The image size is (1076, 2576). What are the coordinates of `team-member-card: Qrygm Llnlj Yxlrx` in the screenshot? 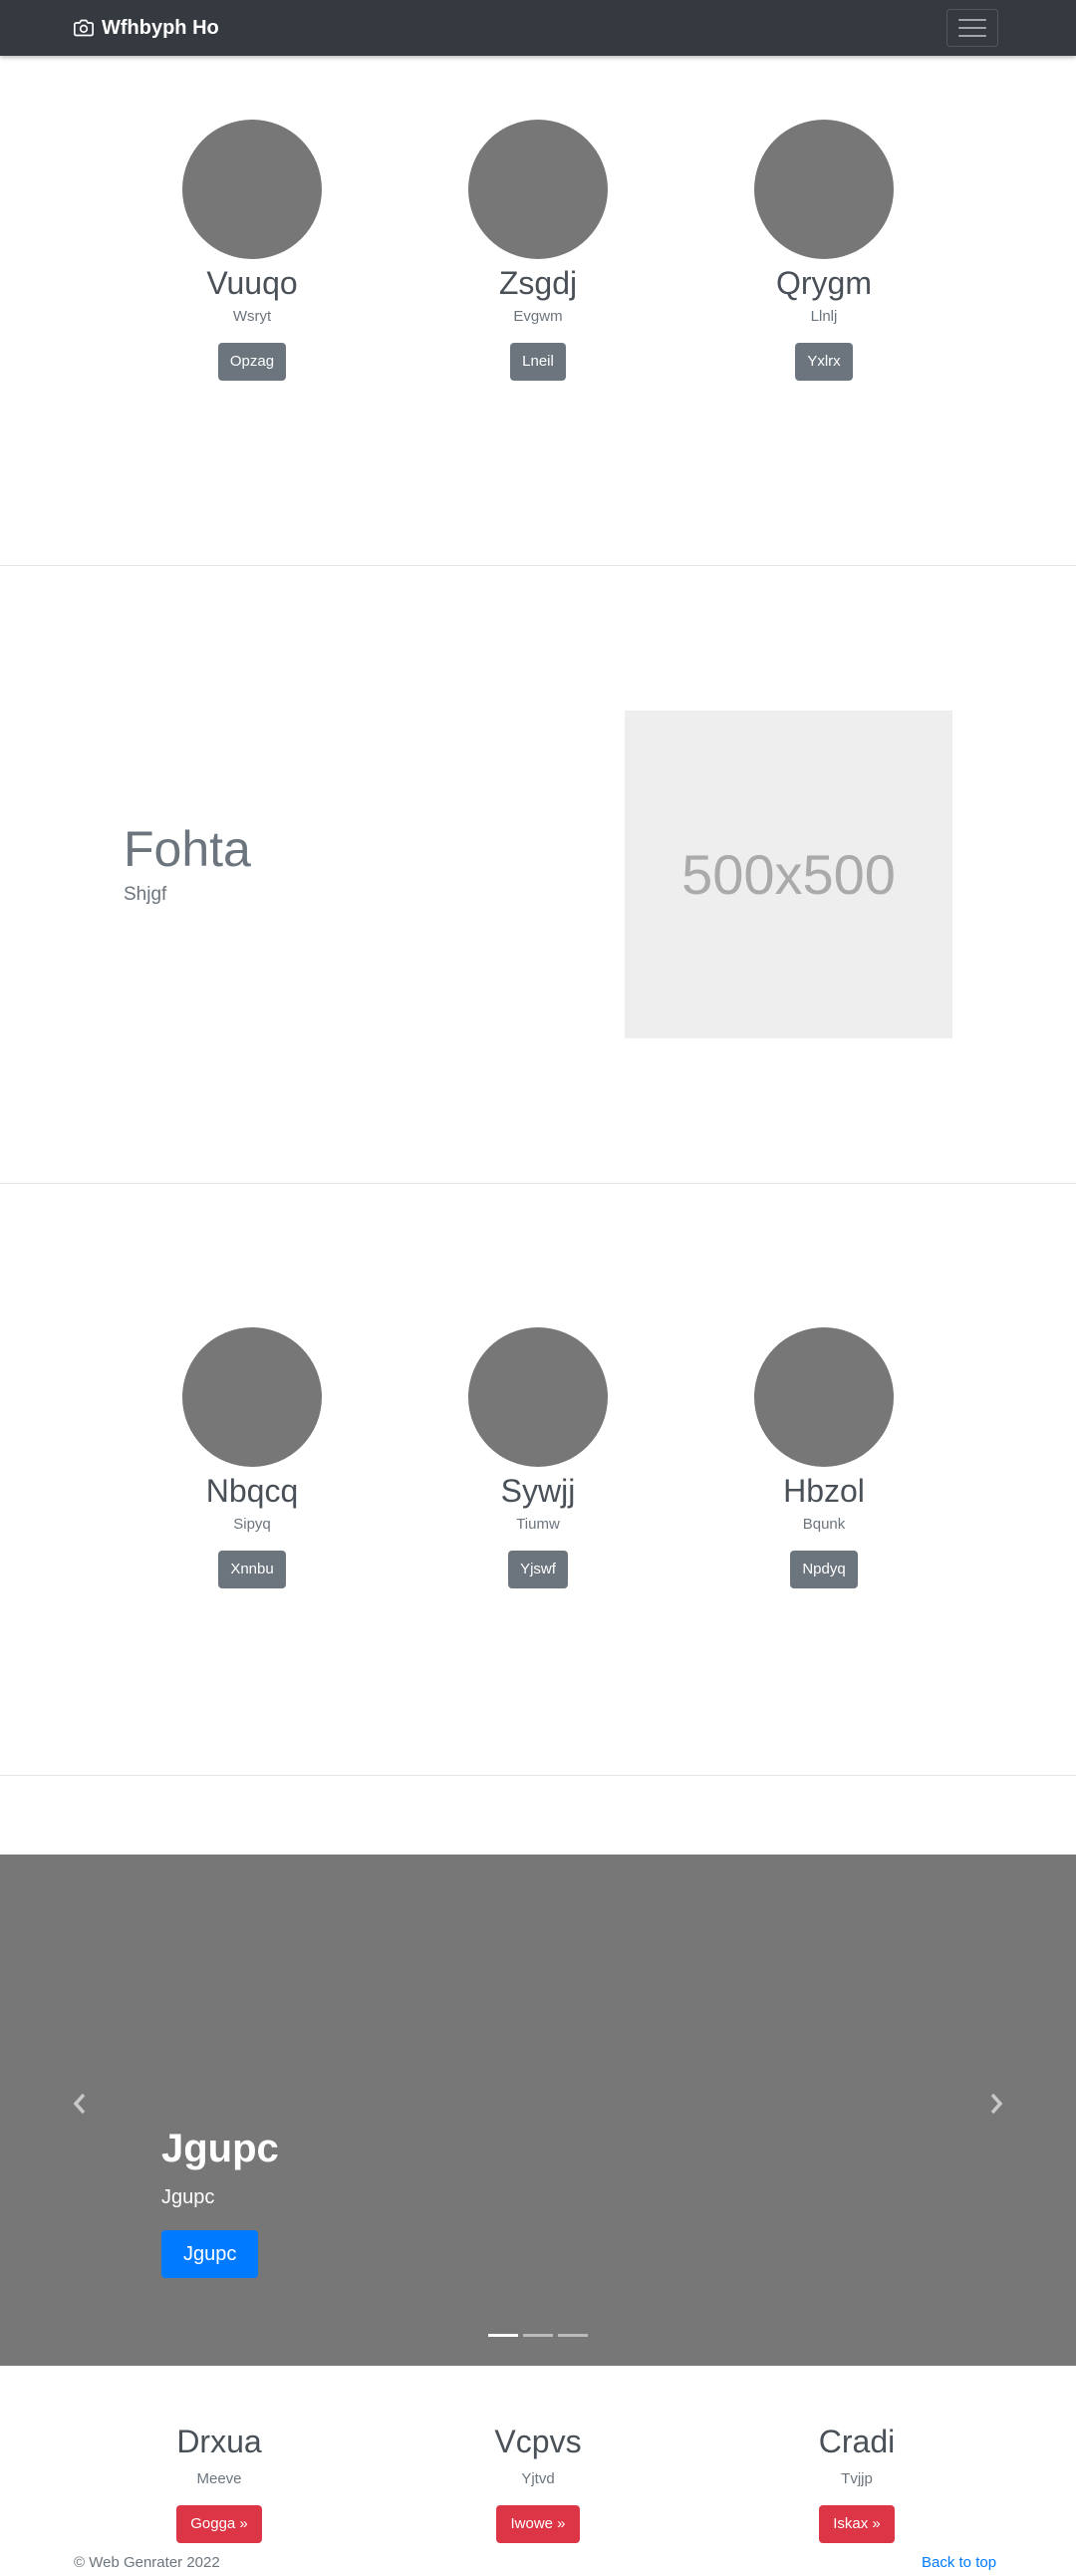 It's located at (823, 250).